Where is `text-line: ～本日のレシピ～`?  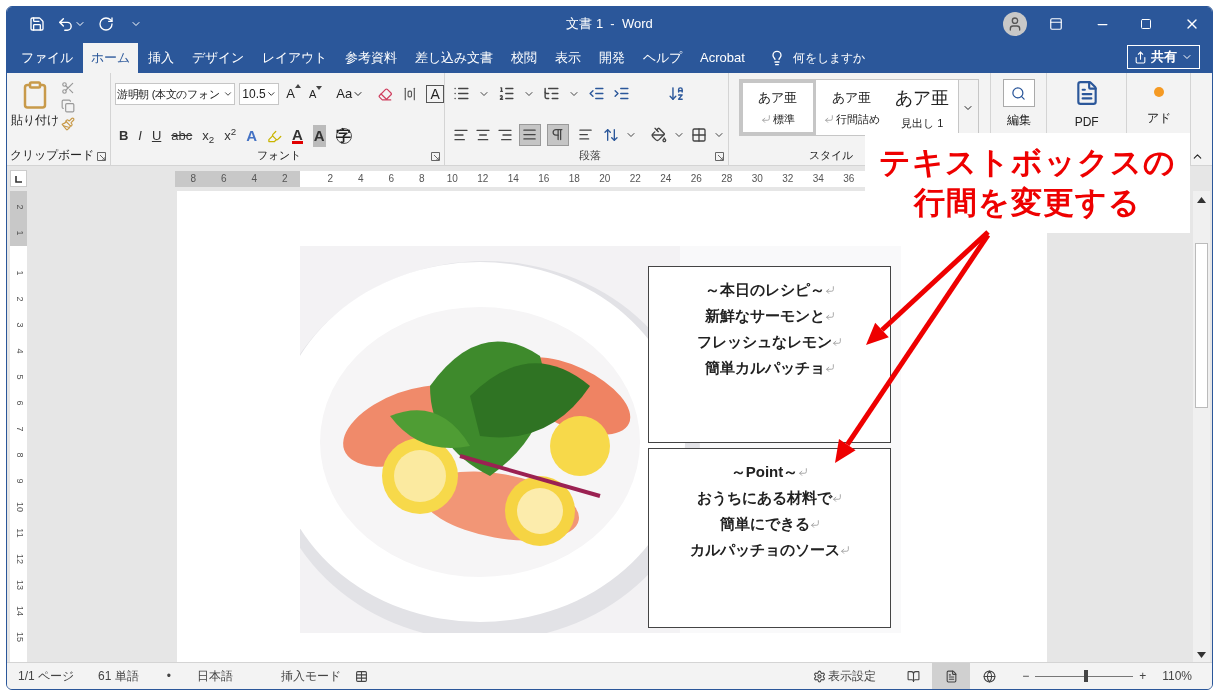
text-line: ～本日のレシピ～ is located at coordinates (769, 290).